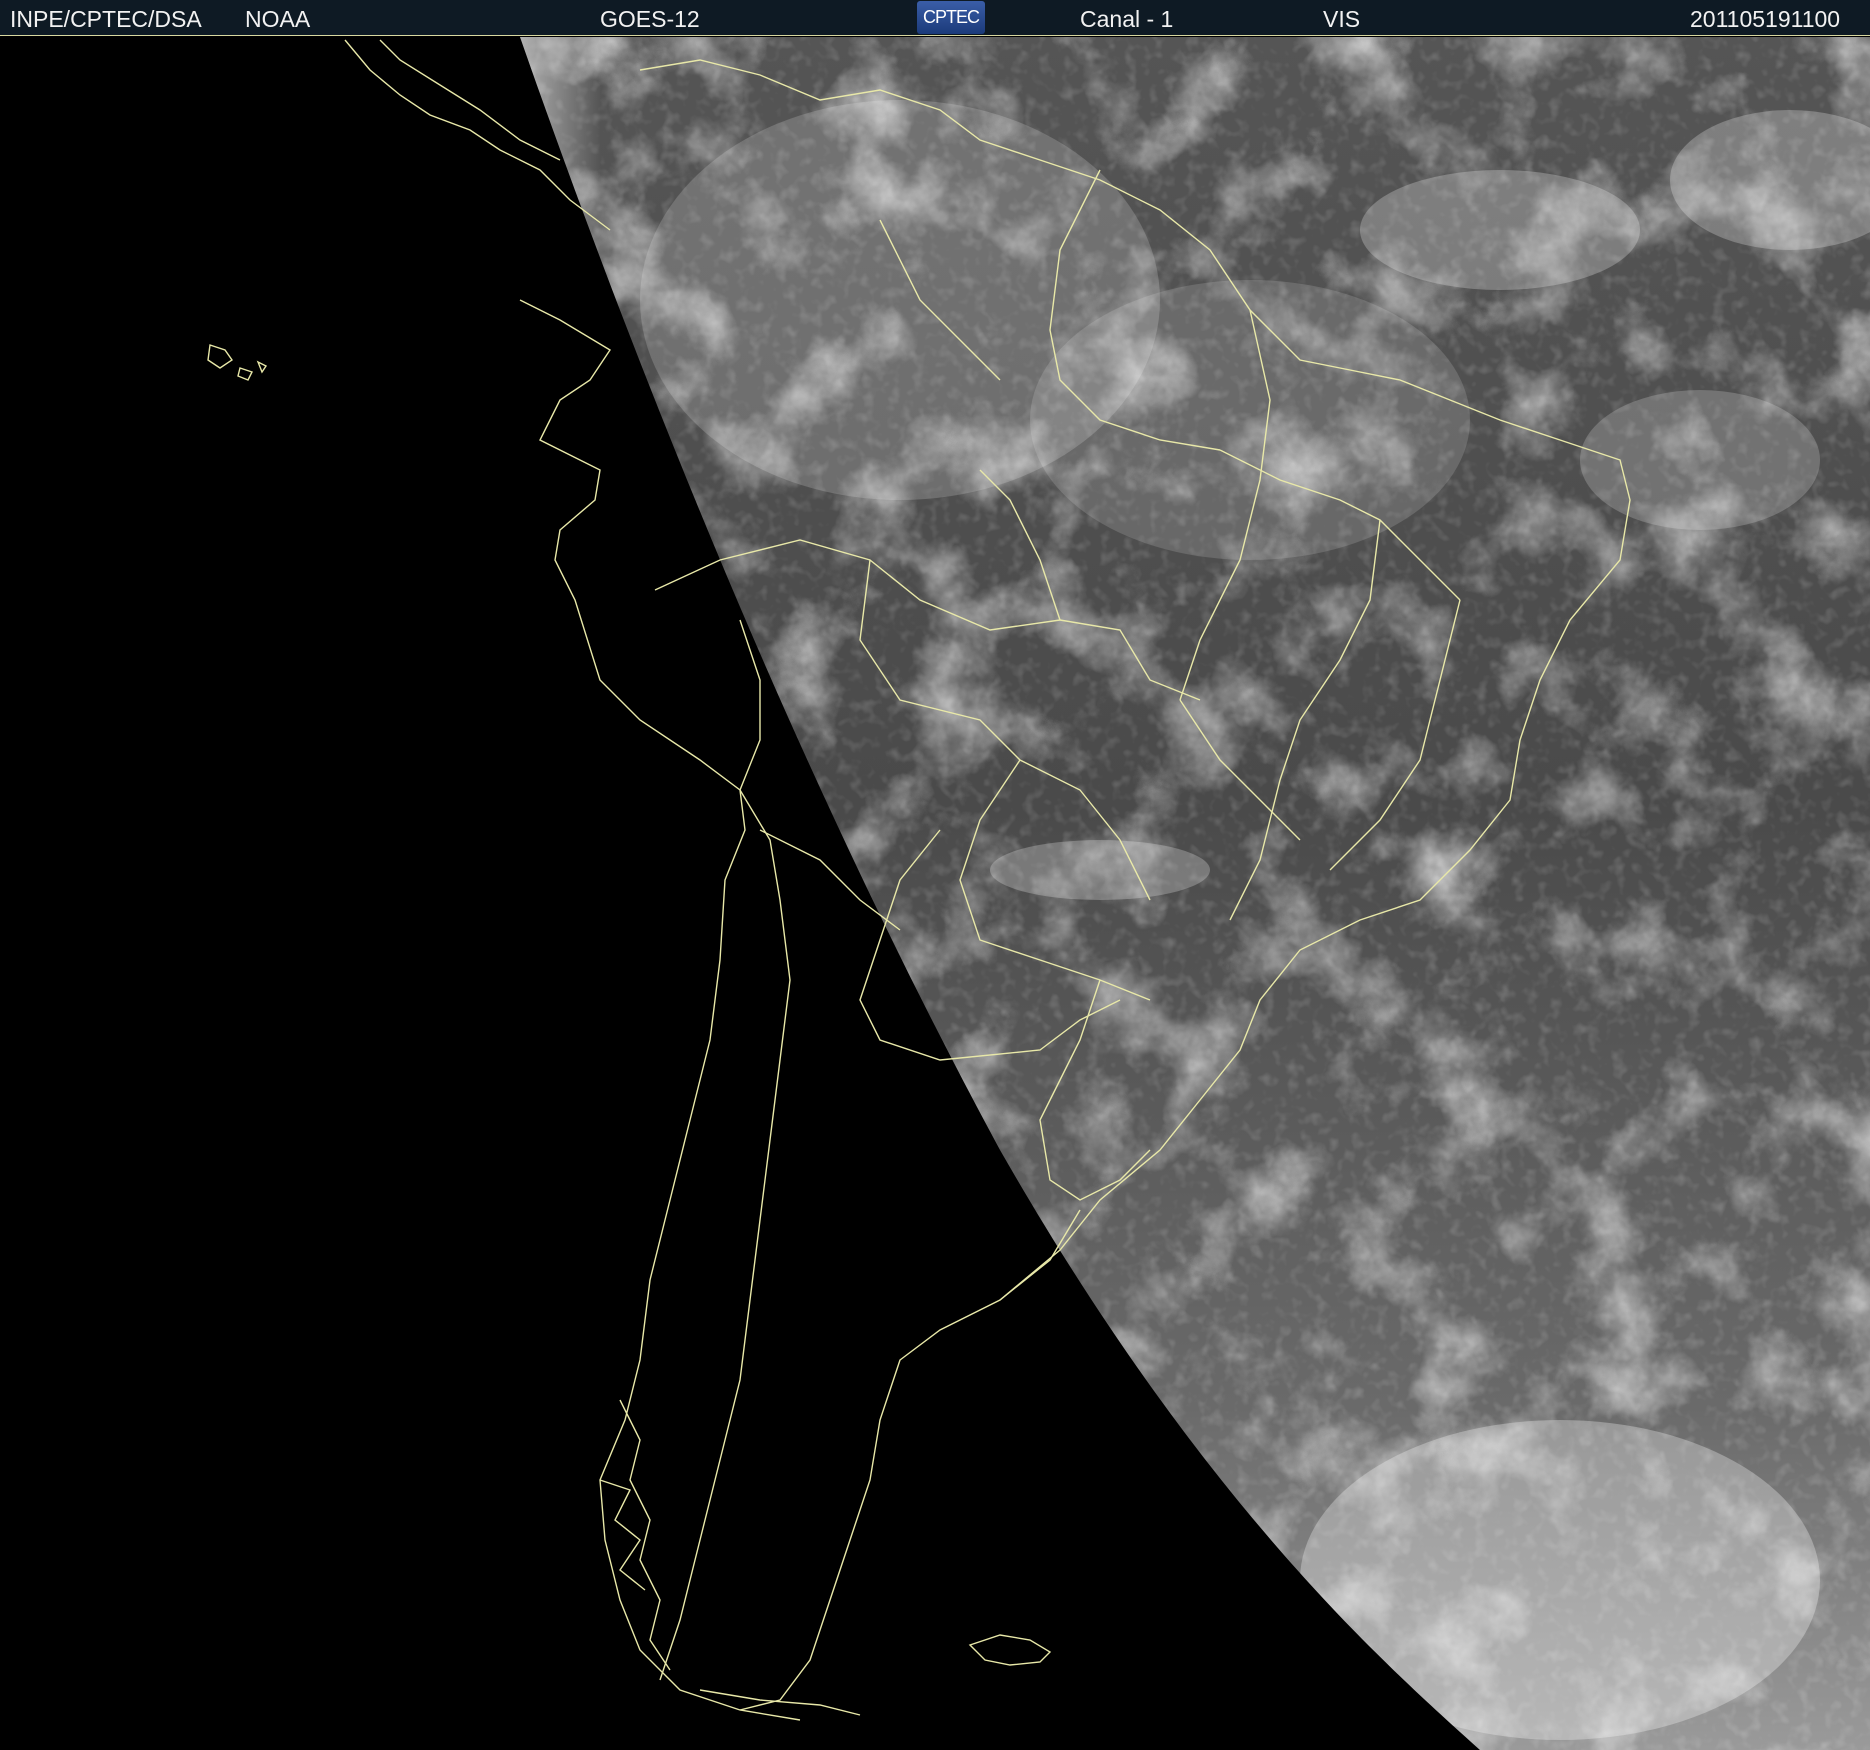 The height and width of the screenshot is (1750, 1870). I want to click on satellite-label: GOES-12, so click(650, 19).